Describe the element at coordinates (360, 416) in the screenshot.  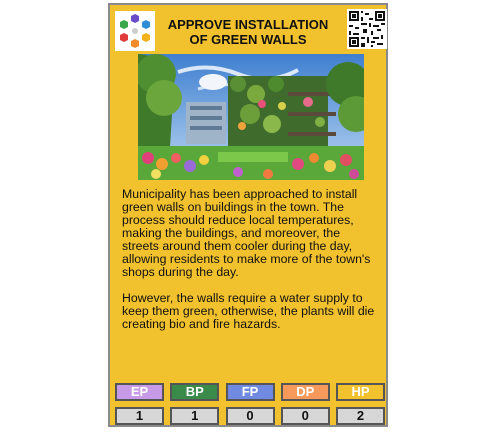
I see `stat-value-hp: 2` at that location.